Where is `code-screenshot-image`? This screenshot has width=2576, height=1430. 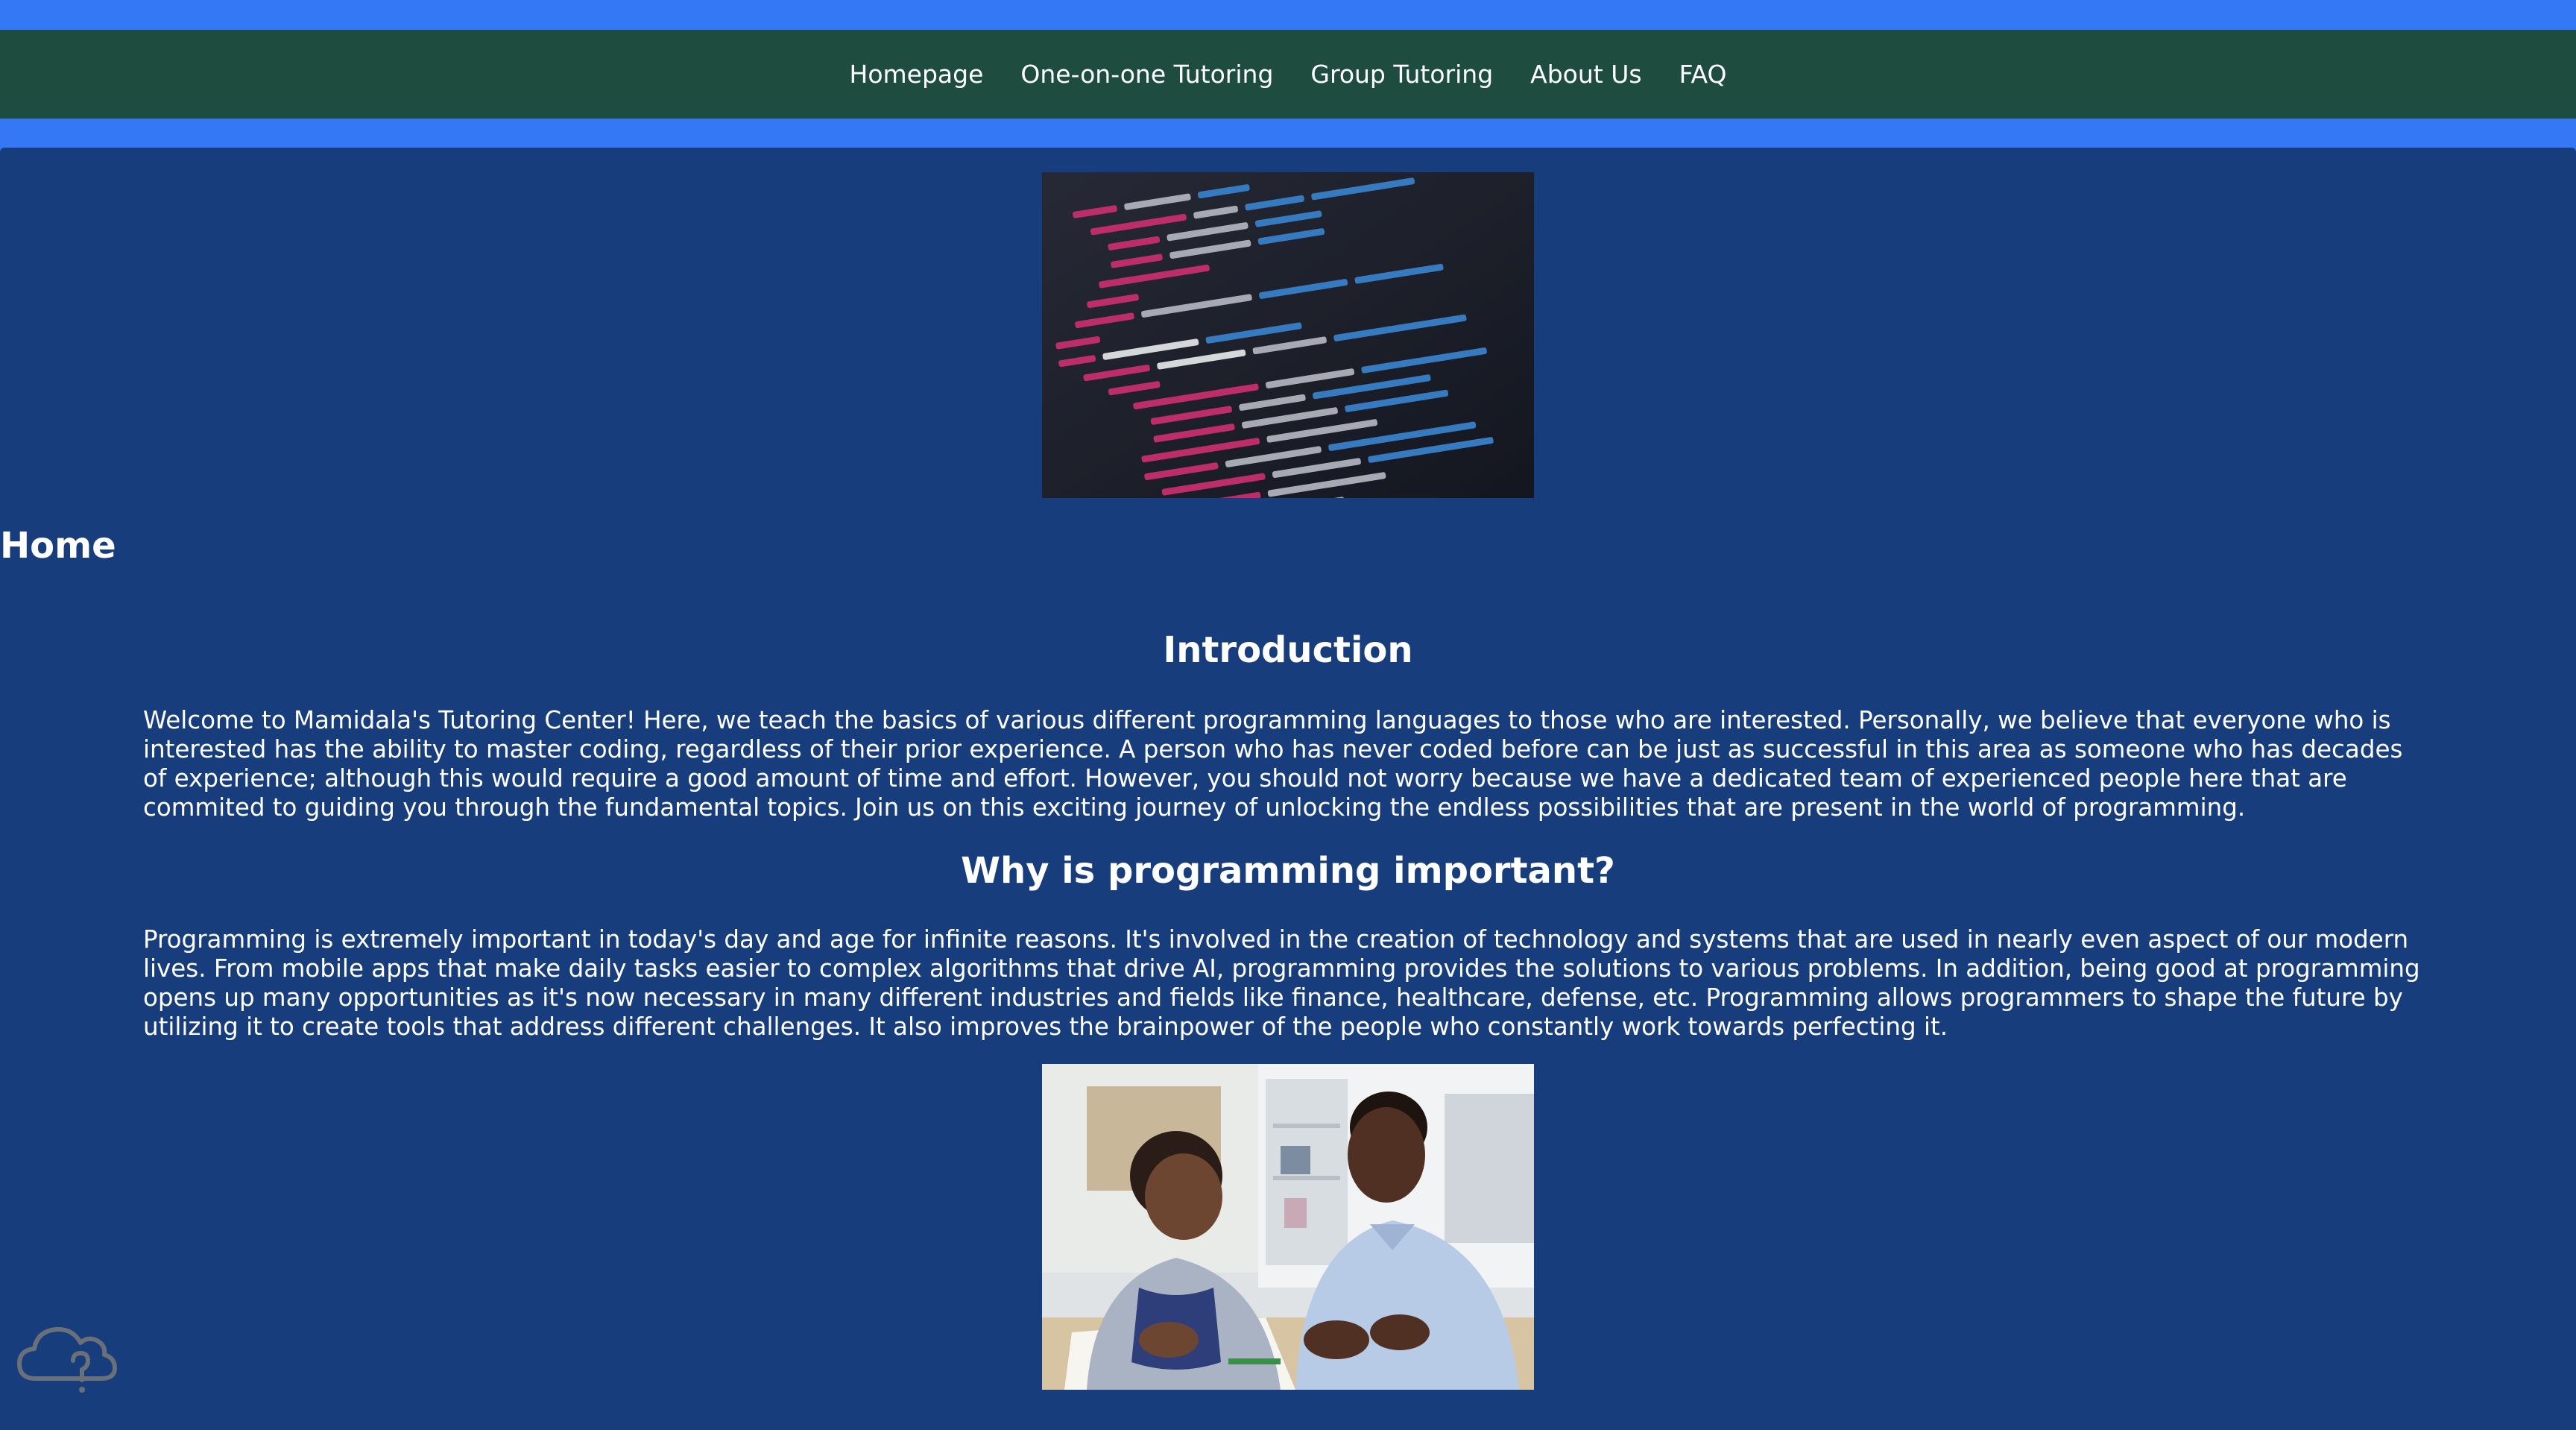
code-screenshot-image is located at coordinates (1288, 335).